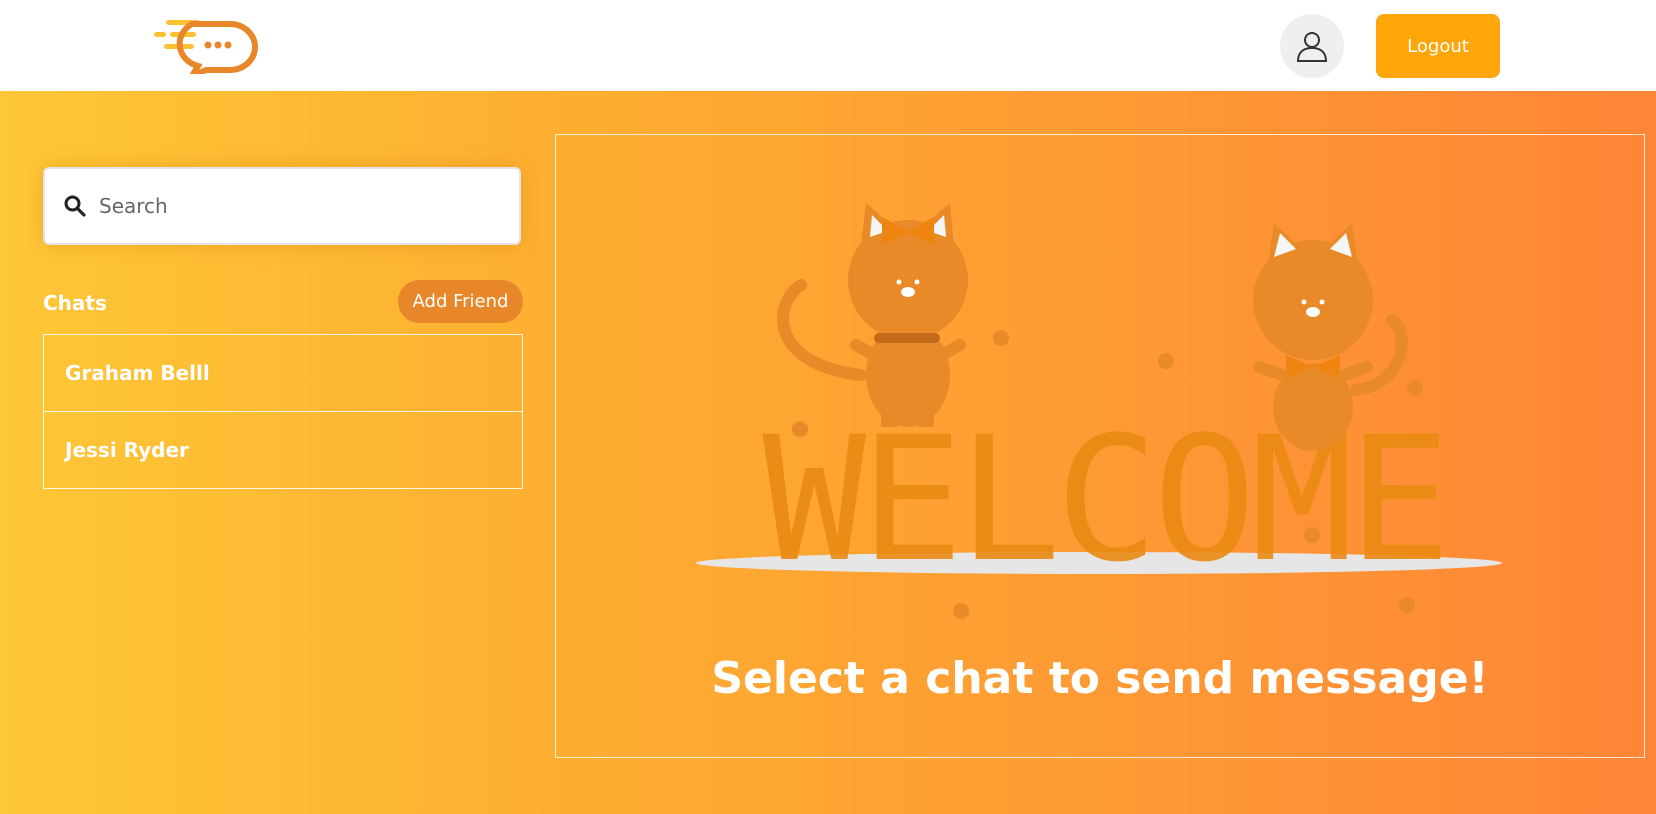  What do you see at coordinates (828, 45) in the screenshot?
I see `top-bar: Logout` at bounding box center [828, 45].